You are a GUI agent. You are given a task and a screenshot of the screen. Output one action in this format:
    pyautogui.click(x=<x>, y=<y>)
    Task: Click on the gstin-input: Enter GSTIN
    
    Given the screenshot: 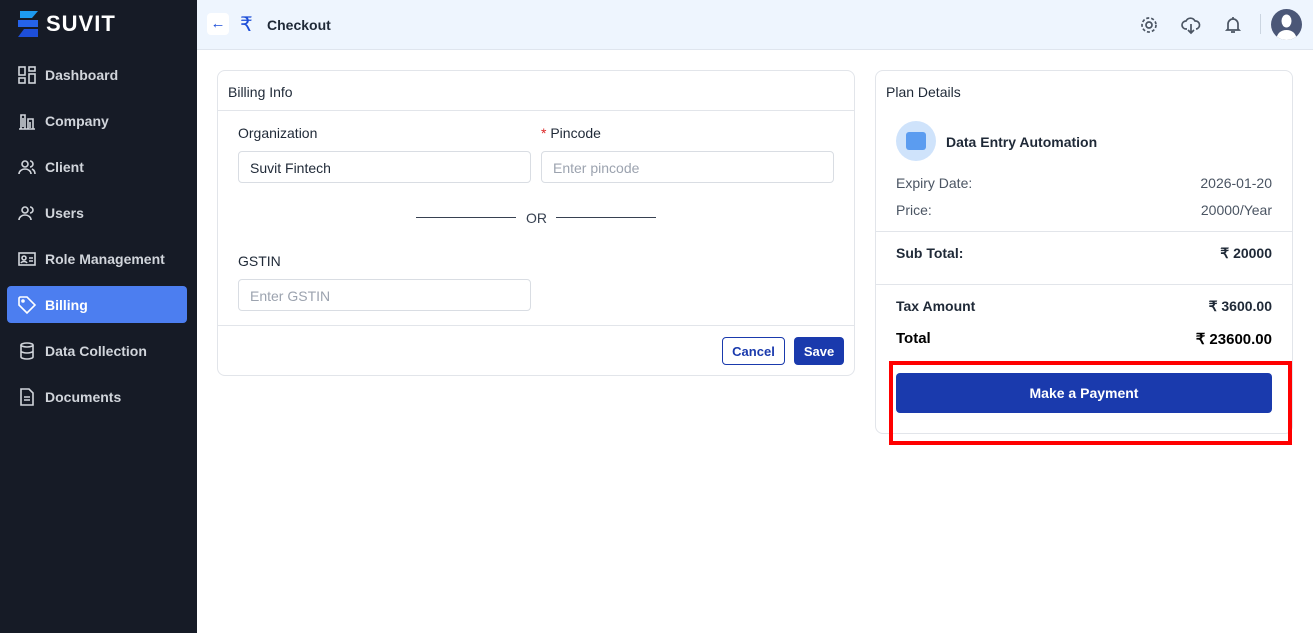 What is the action you would take?
    pyautogui.click(x=384, y=295)
    